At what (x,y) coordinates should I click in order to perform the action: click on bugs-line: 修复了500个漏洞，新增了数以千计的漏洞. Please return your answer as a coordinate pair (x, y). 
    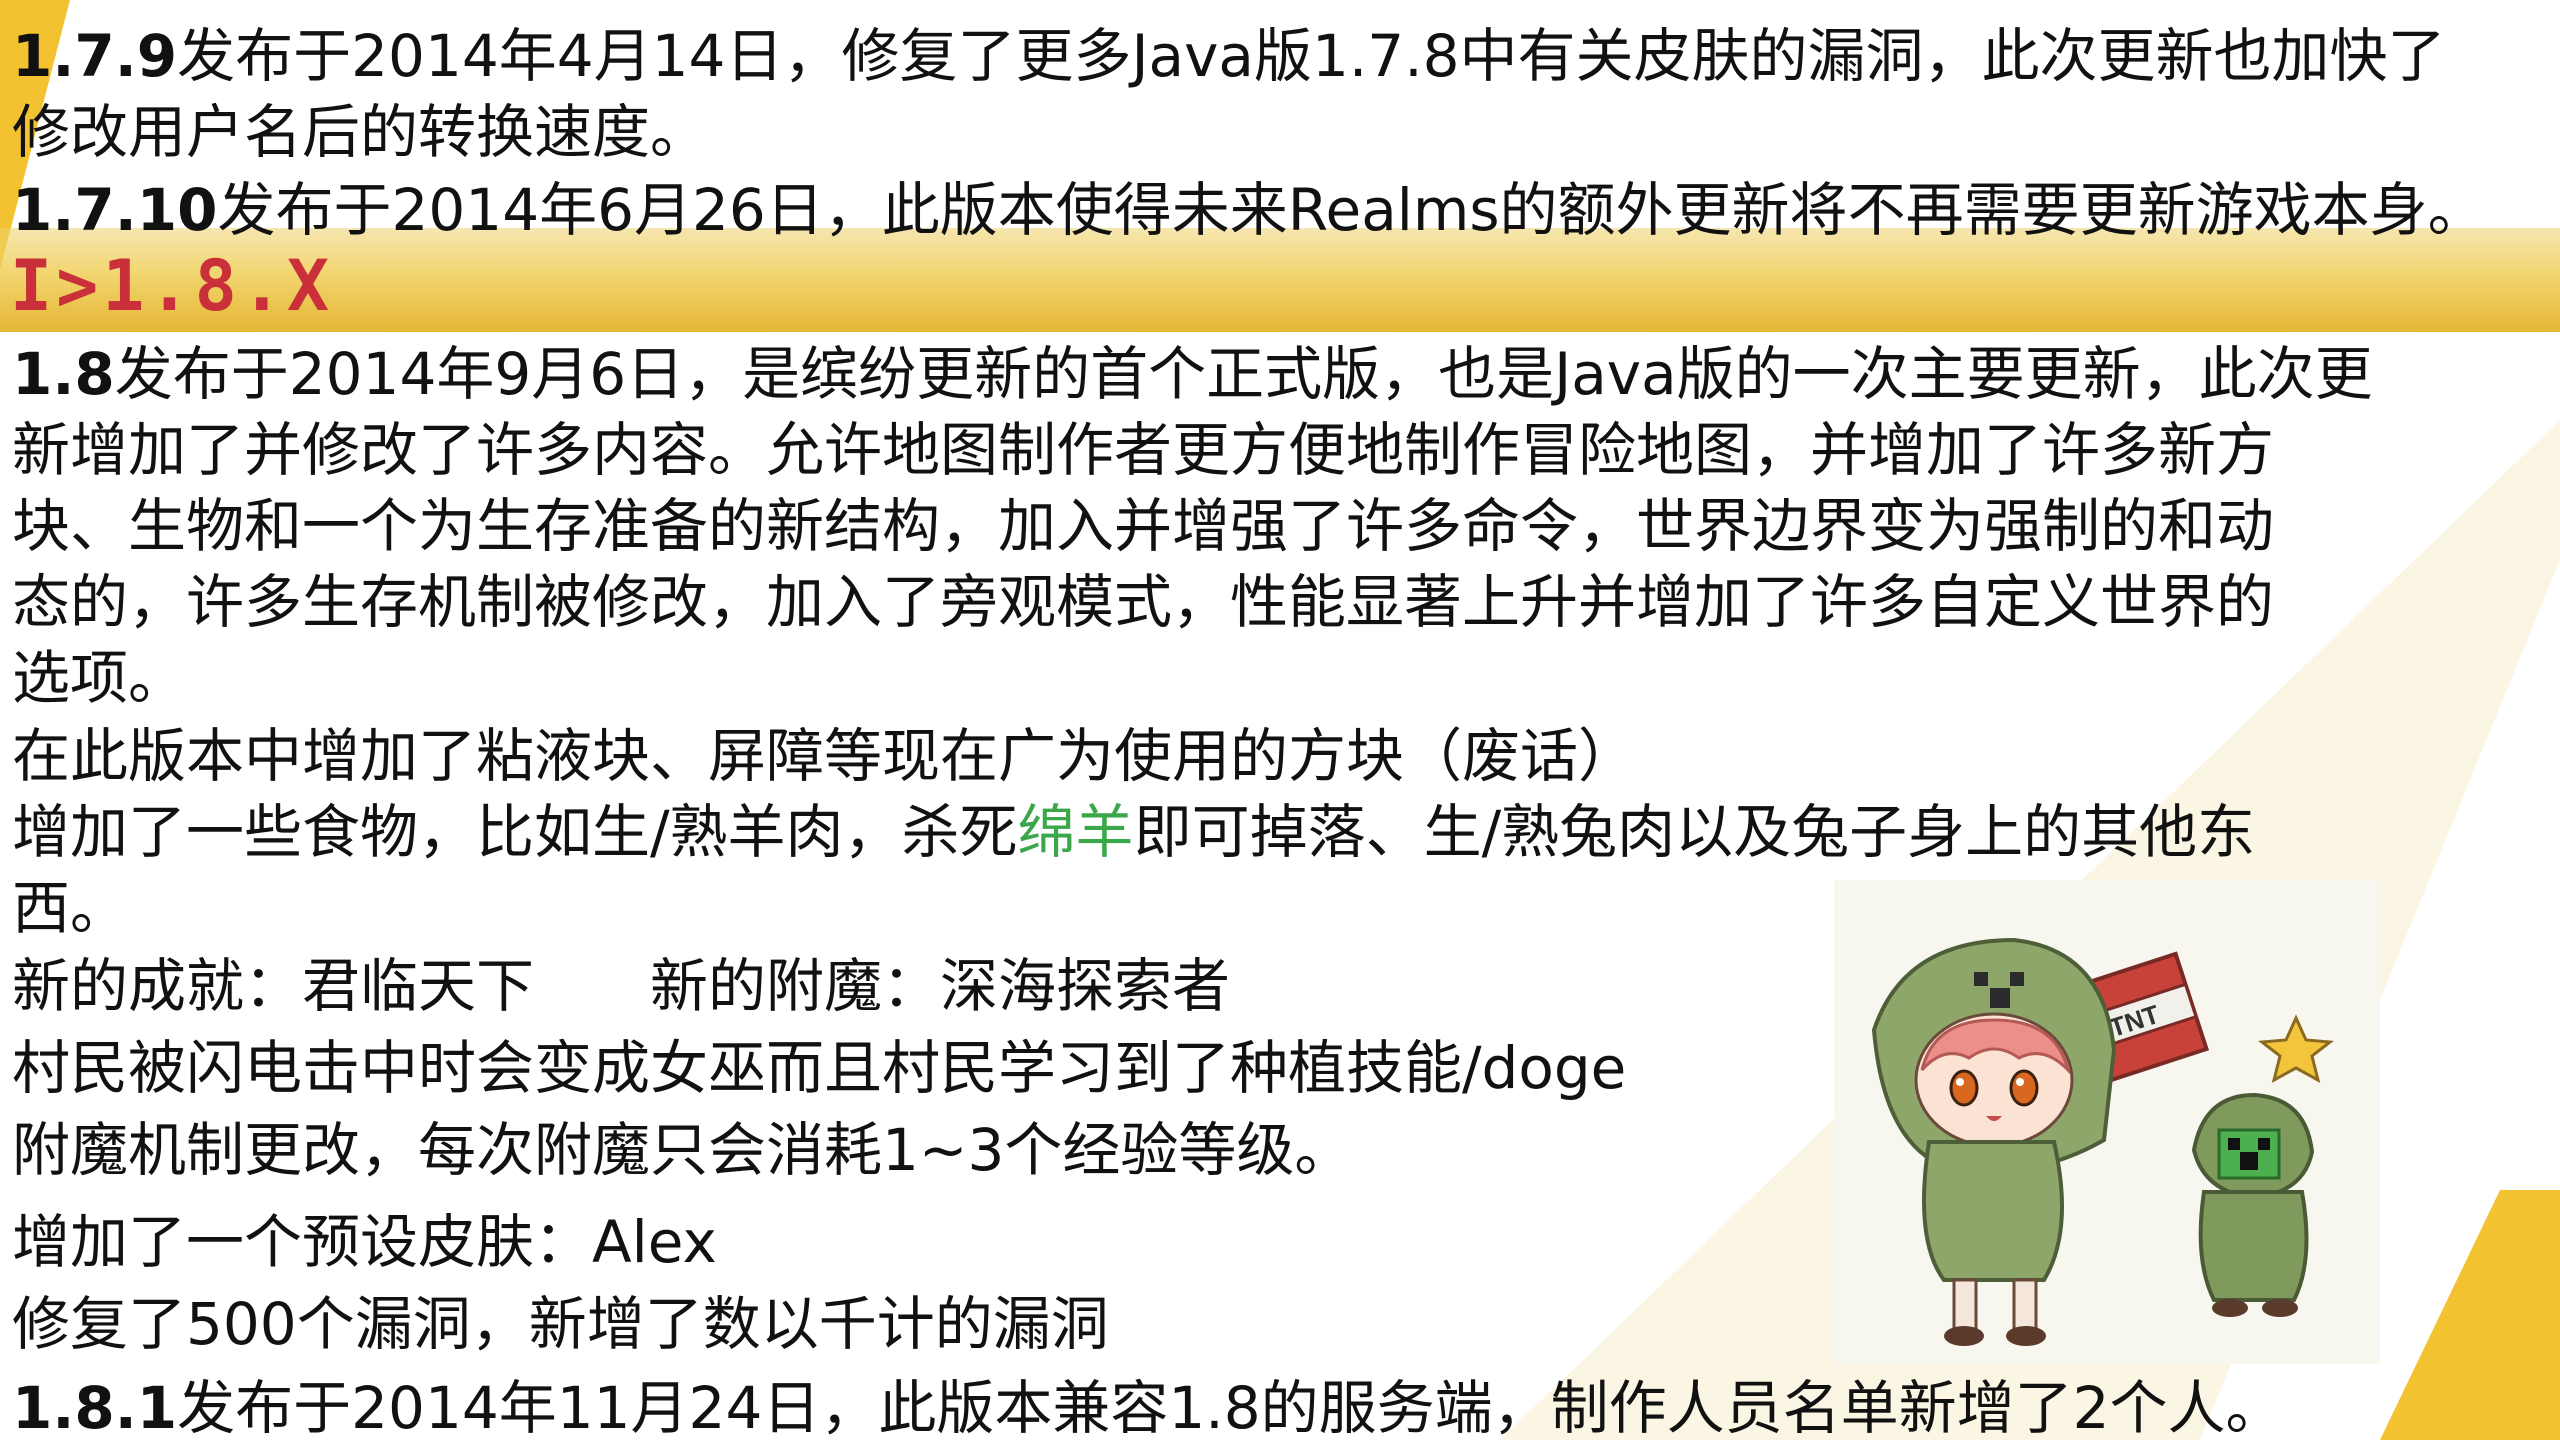
    Looking at the image, I should click on (560, 1324).